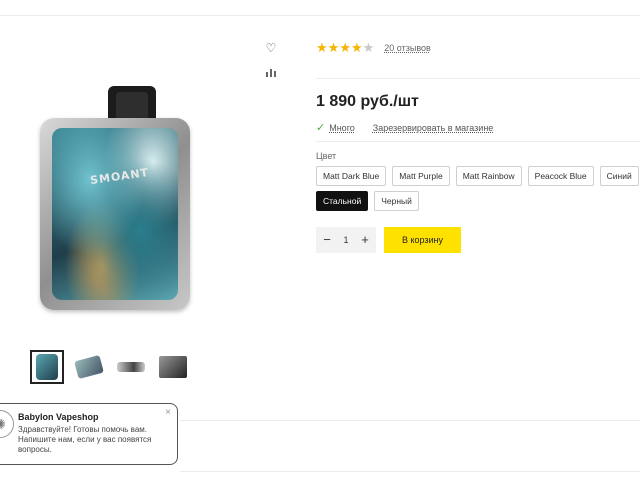  I want to click on thumbnail-strip, so click(110, 367).